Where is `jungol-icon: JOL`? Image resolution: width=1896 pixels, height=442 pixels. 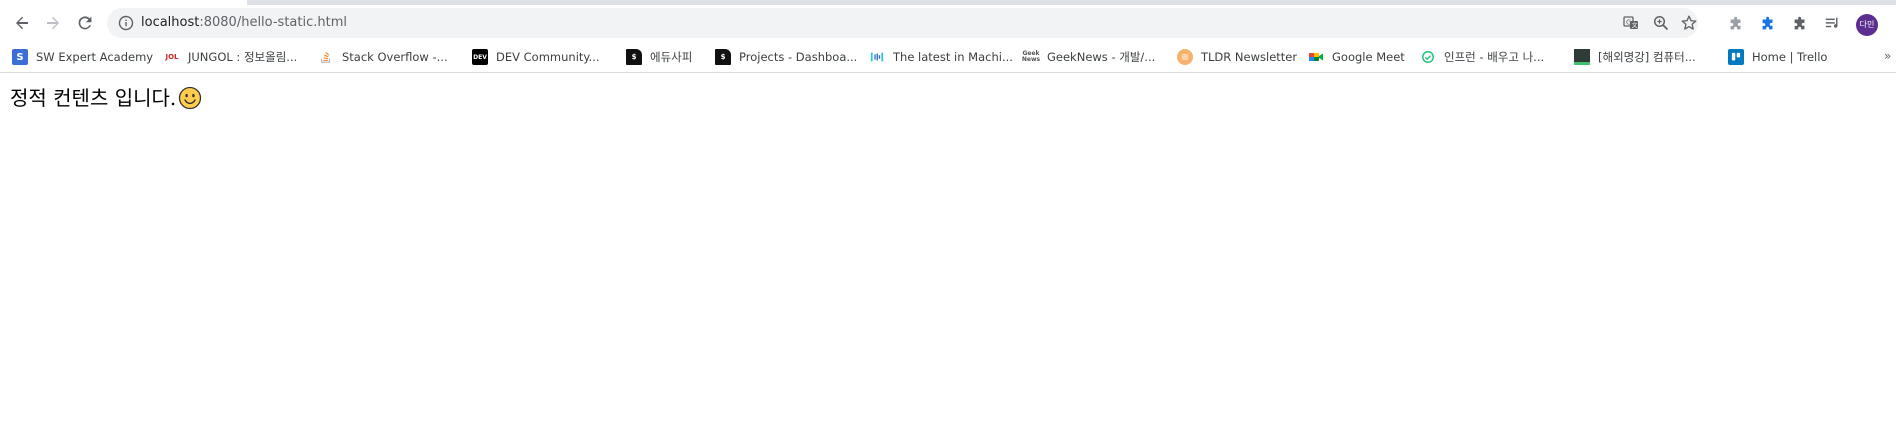 jungol-icon: JOL is located at coordinates (172, 57).